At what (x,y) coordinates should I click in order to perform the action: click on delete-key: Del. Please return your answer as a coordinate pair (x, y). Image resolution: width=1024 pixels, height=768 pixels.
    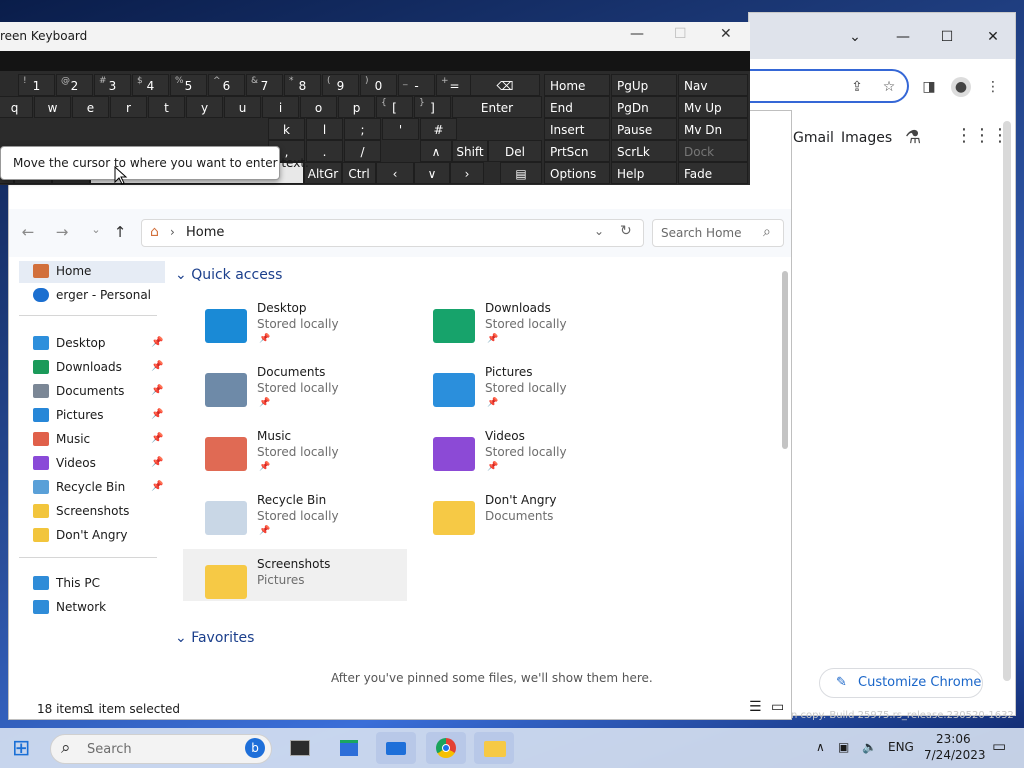
    Looking at the image, I should click on (515, 151).